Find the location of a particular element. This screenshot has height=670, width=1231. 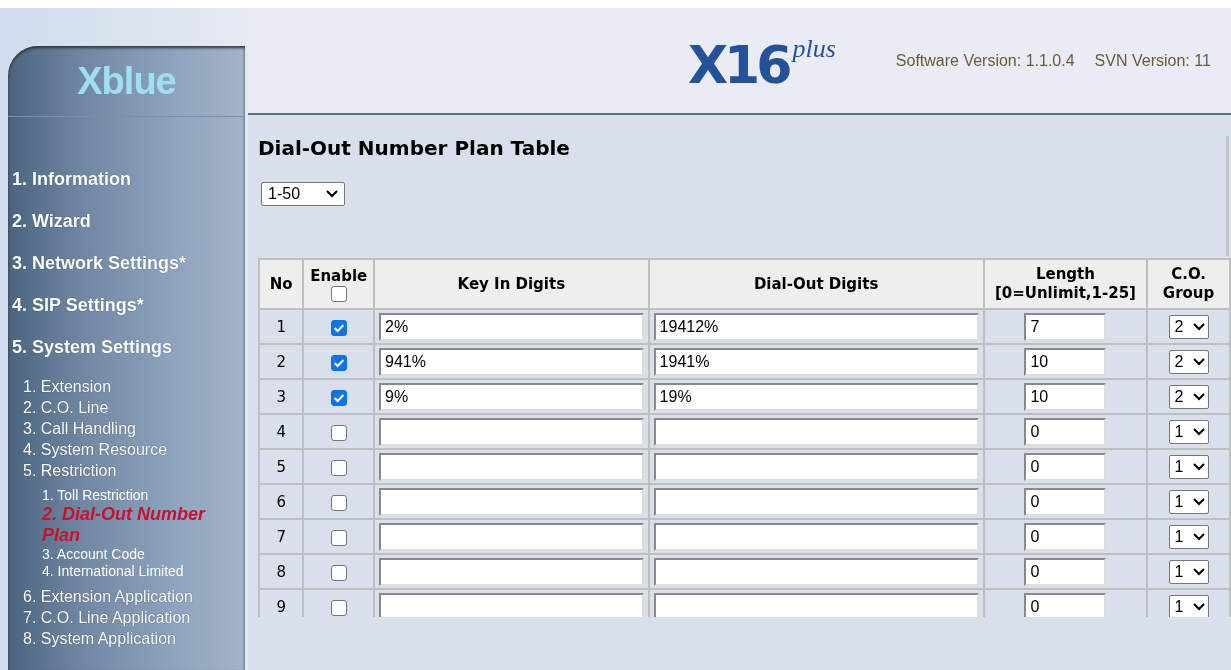

menu-item: 3. Network Settings* is located at coordinates (99, 263).